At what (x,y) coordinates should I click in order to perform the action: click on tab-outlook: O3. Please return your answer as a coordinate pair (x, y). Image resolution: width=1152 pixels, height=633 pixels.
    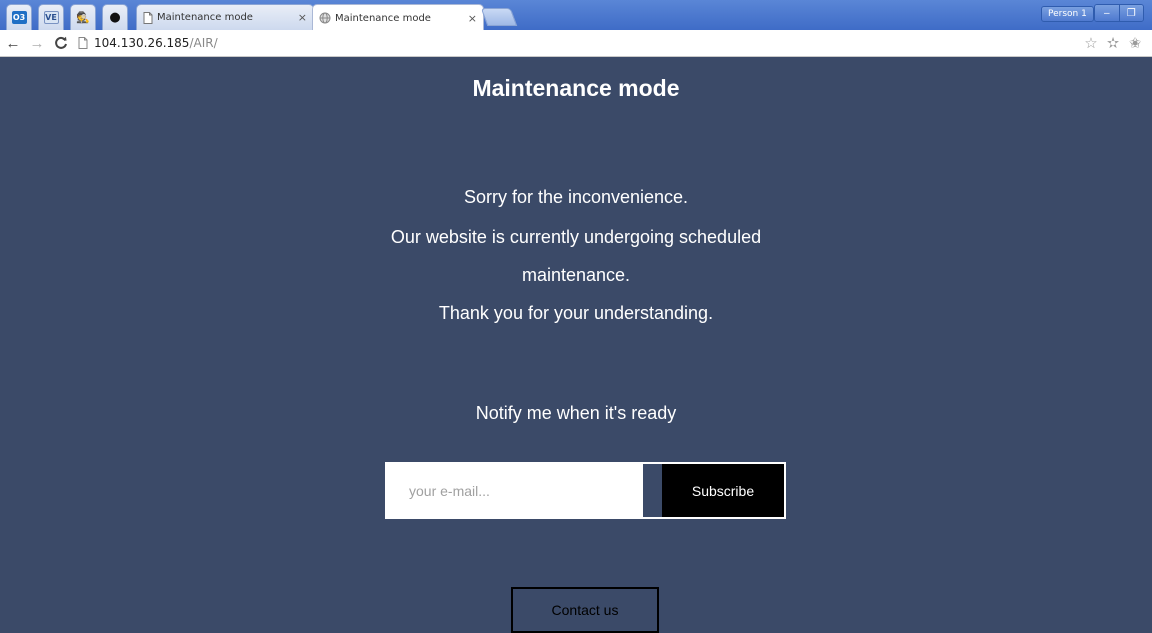
    Looking at the image, I should click on (19, 17).